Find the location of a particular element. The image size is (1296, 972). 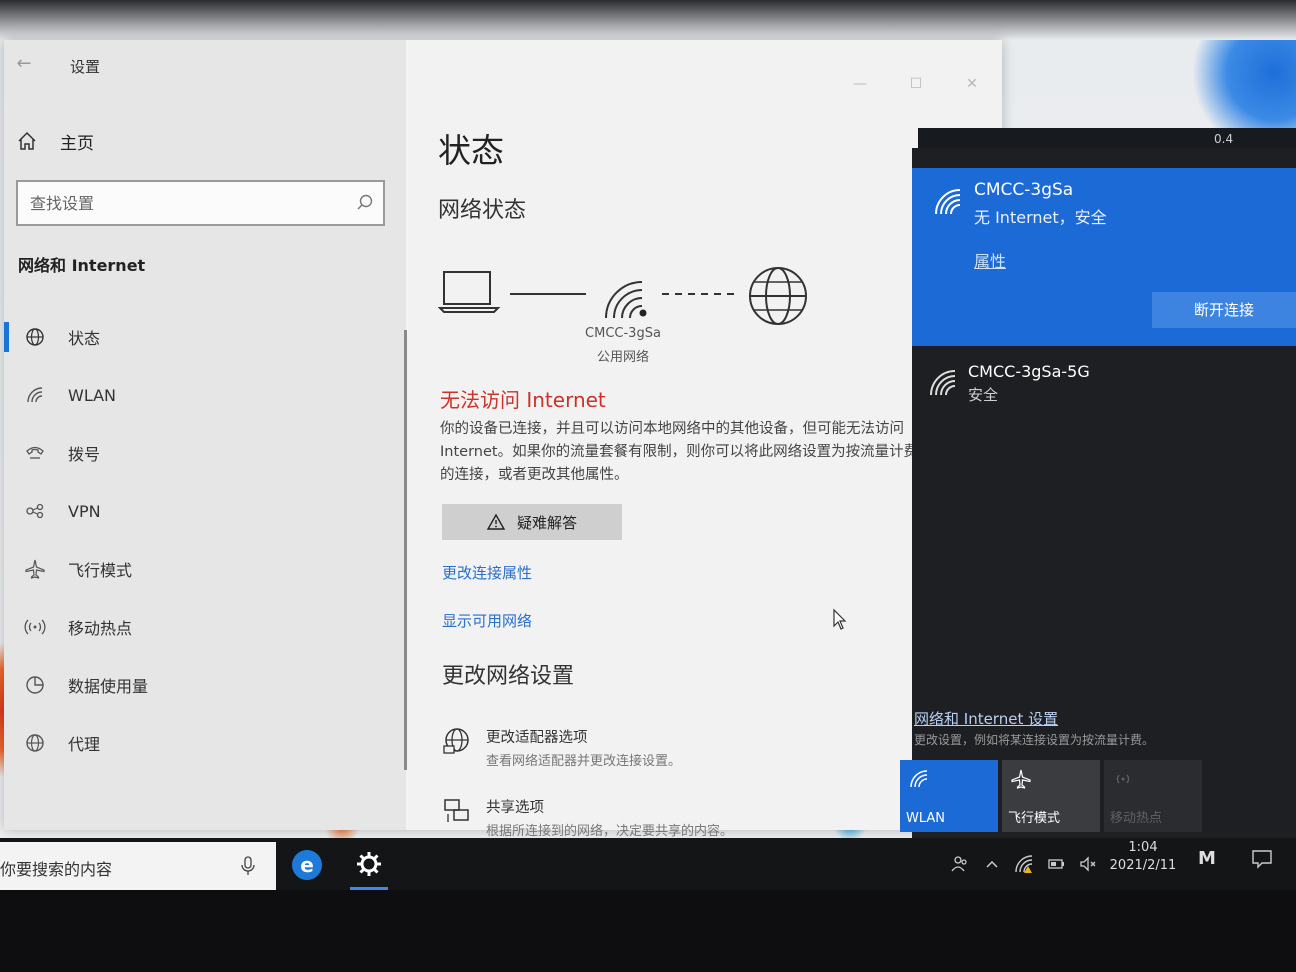

search-icon is located at coordinates (365, 203).